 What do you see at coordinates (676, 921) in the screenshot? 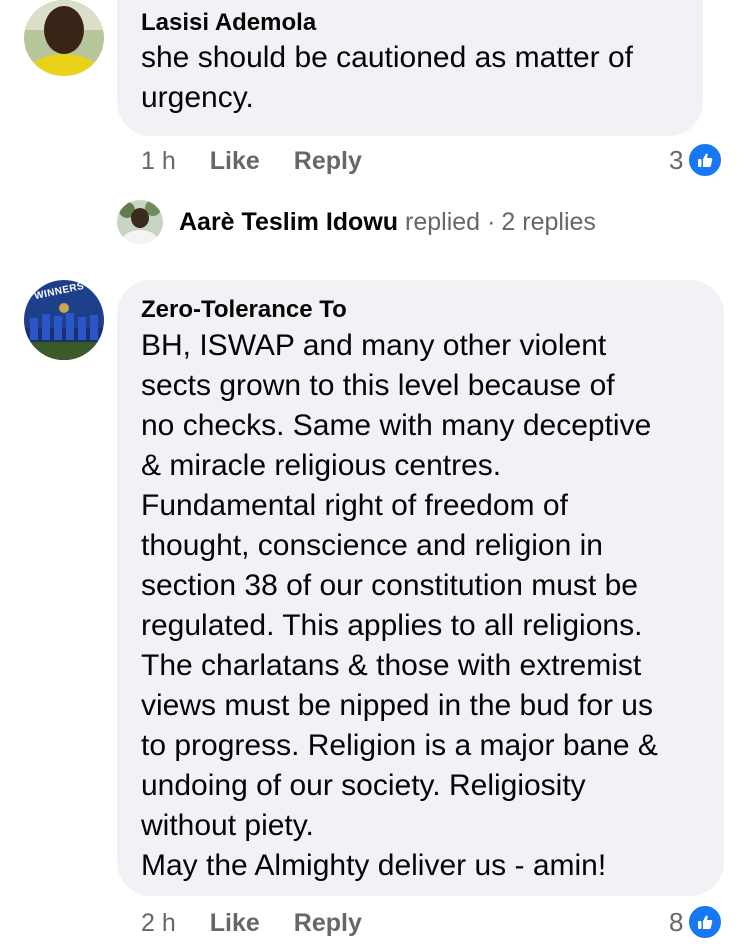
I see `reaction-count: 8` at bounding box center [676, 921].